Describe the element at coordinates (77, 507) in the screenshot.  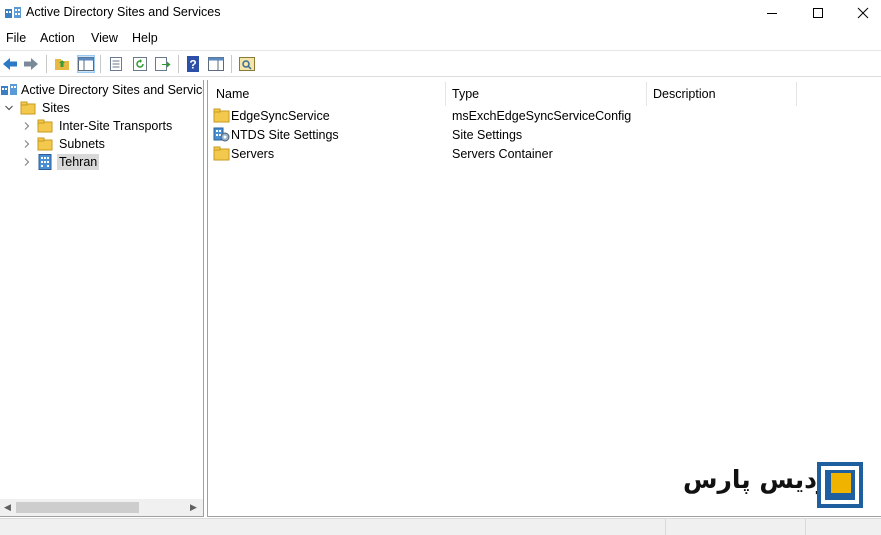
I see `scrollbar-thumb` at that location.